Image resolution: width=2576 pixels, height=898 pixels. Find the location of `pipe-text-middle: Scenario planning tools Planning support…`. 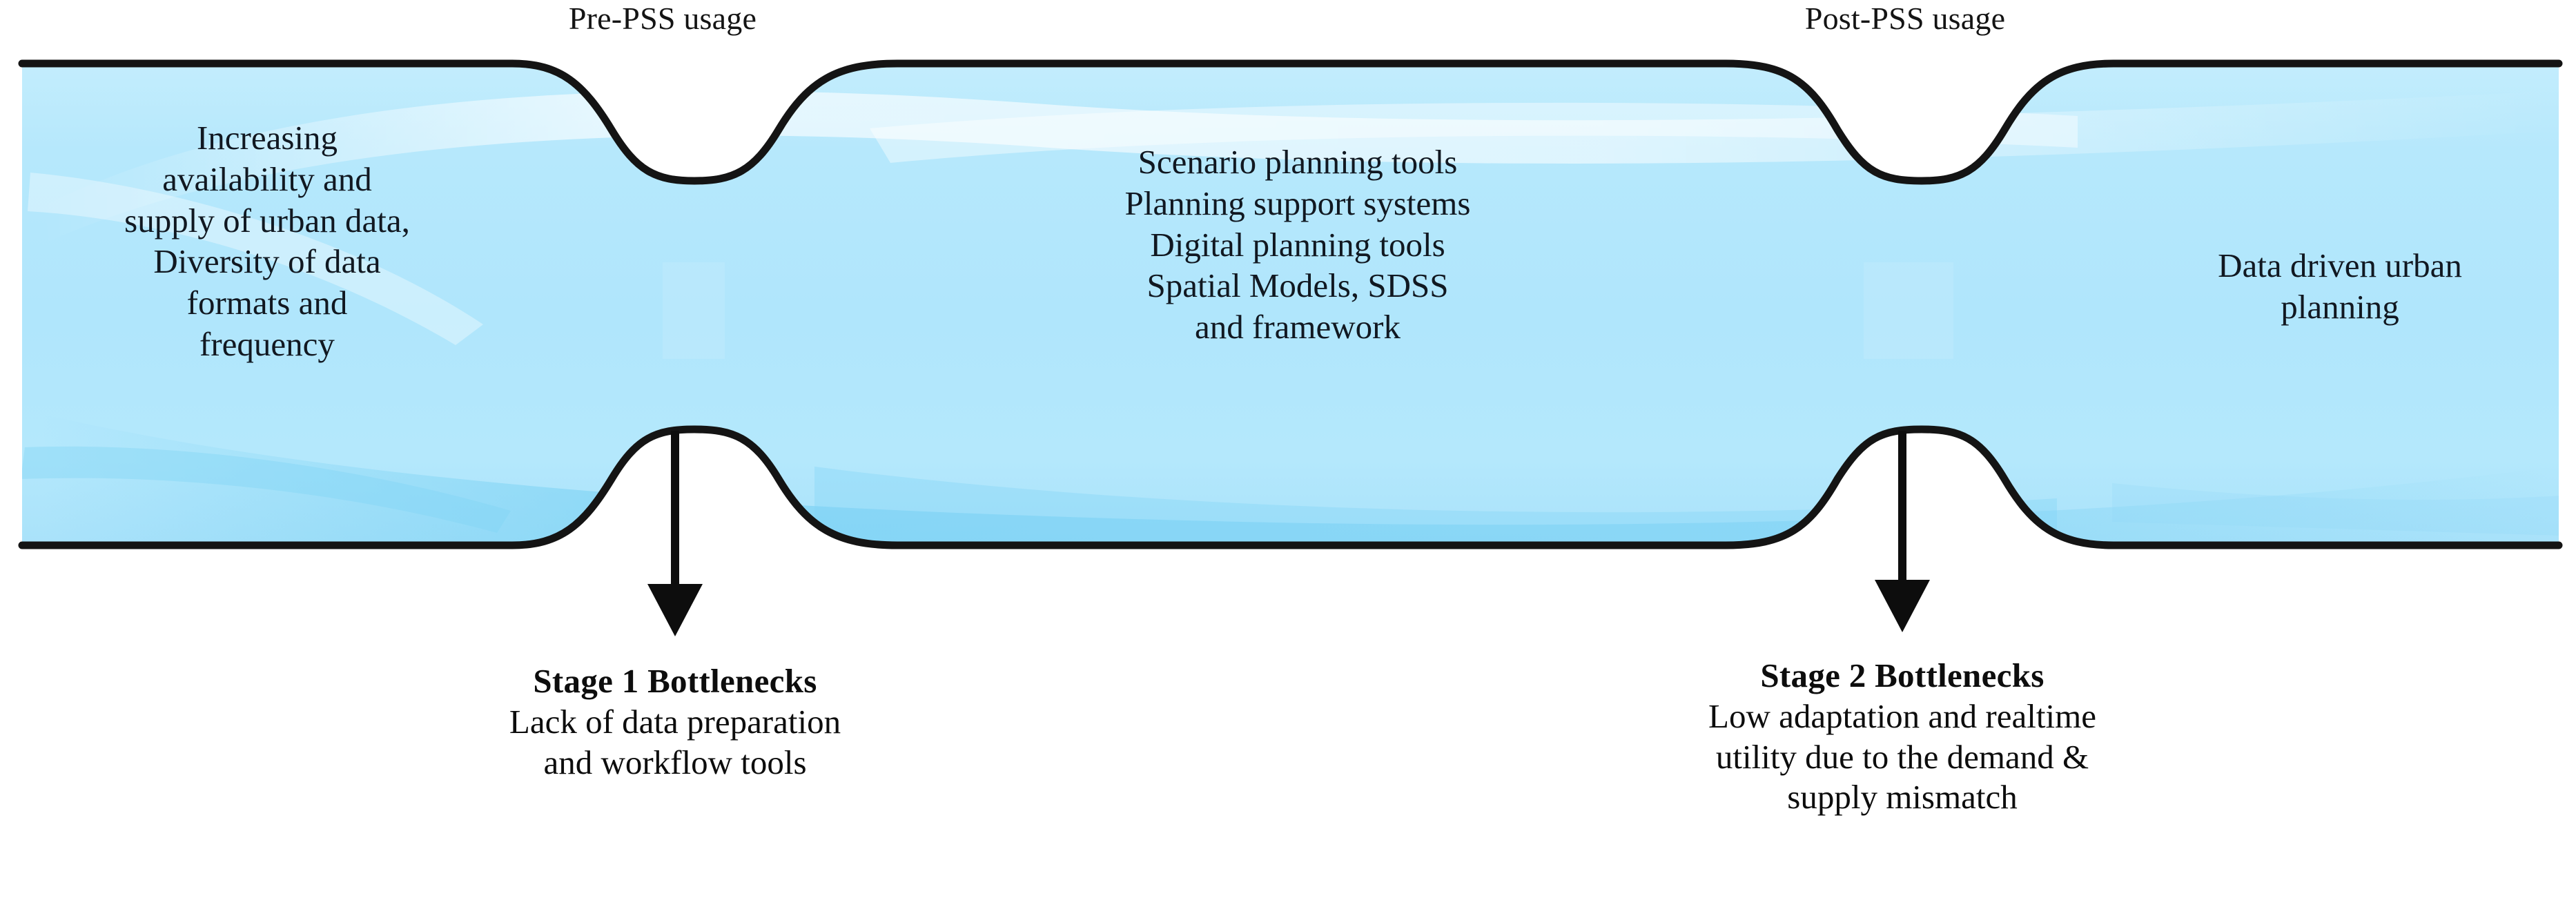

pipe-text-middle: Scenario planning tools Planning support… is located at coordinates (1297, 245).